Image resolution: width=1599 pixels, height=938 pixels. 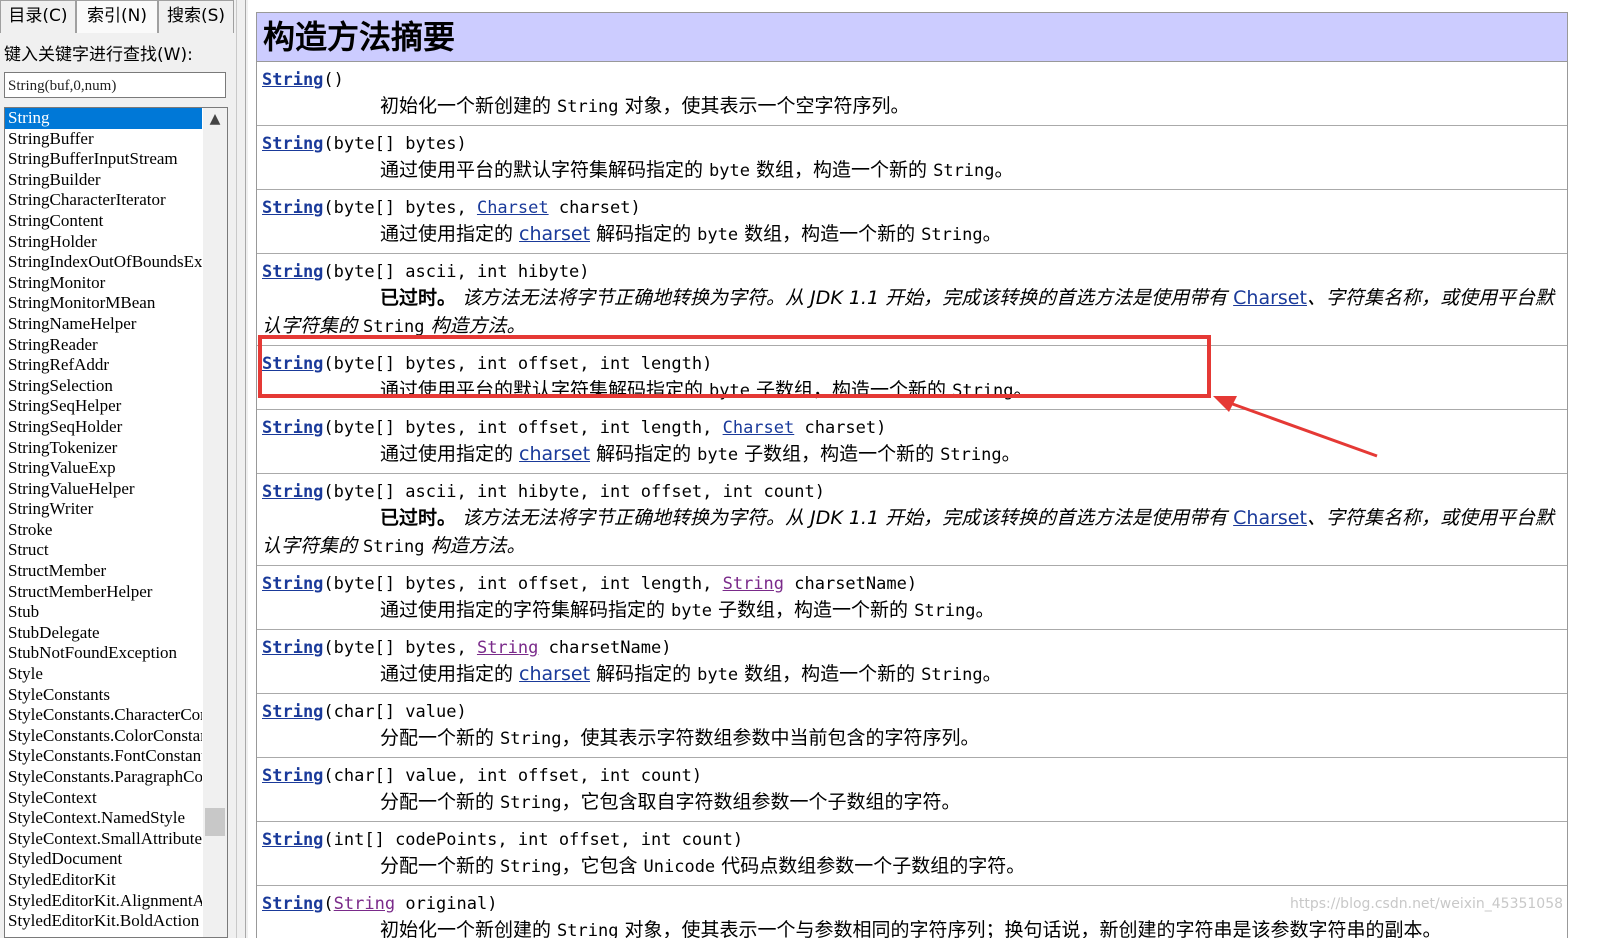 I want to click on list-item: Struct, so click(x=103, y=550).